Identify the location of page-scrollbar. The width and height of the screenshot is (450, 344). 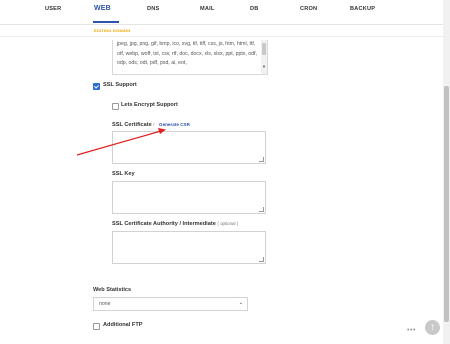
(446, 172).